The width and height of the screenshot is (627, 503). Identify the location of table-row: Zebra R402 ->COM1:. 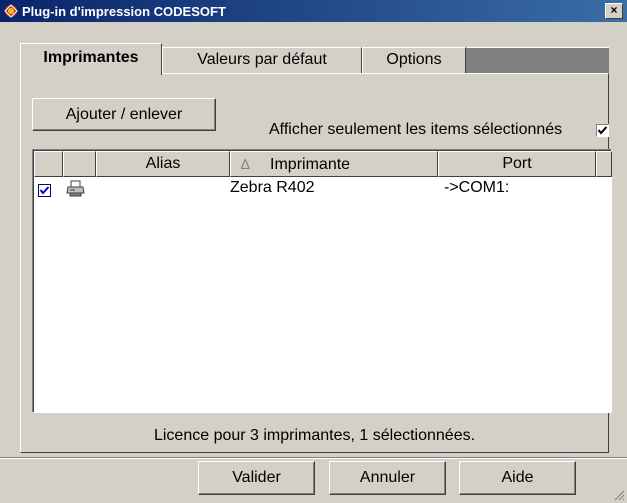
(323, 189).